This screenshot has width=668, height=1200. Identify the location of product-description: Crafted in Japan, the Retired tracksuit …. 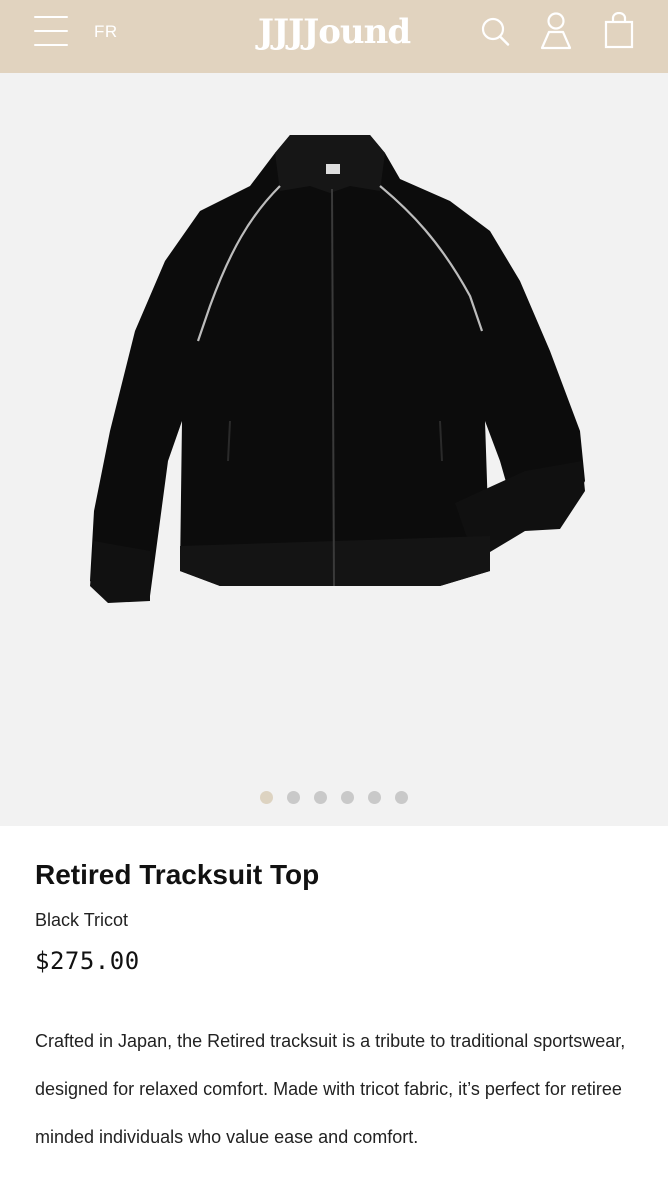
(330, 1089).